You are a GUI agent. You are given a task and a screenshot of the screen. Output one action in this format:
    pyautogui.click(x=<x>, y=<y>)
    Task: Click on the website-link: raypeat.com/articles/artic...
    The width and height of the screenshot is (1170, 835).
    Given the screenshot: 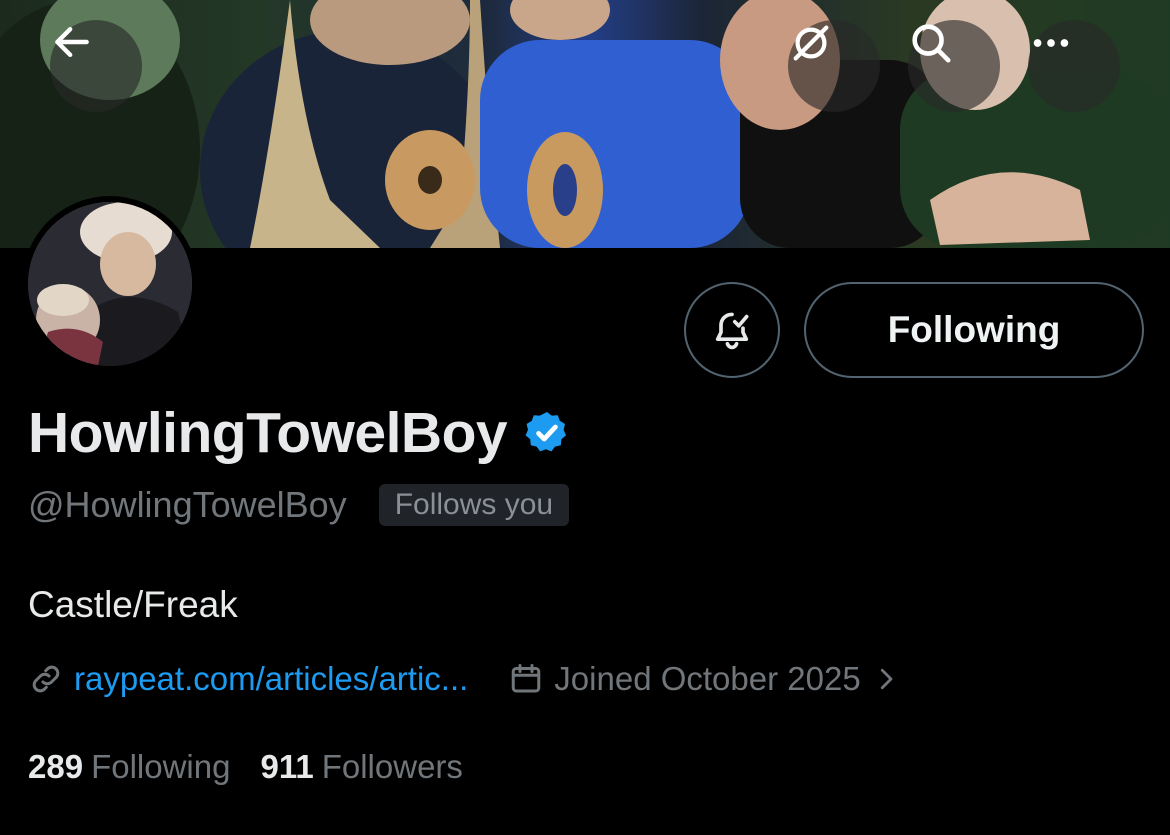 What is the action you would take?
    pyautogui.click(x=248, y=679)
    